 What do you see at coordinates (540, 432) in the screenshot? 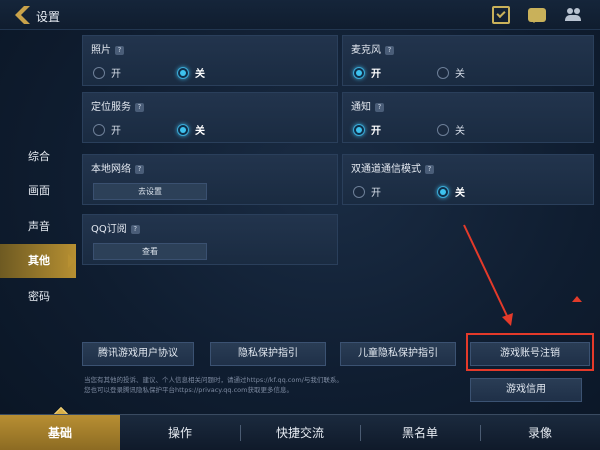
I see `tab-replay: 录像` at bounding box center [540, 432].